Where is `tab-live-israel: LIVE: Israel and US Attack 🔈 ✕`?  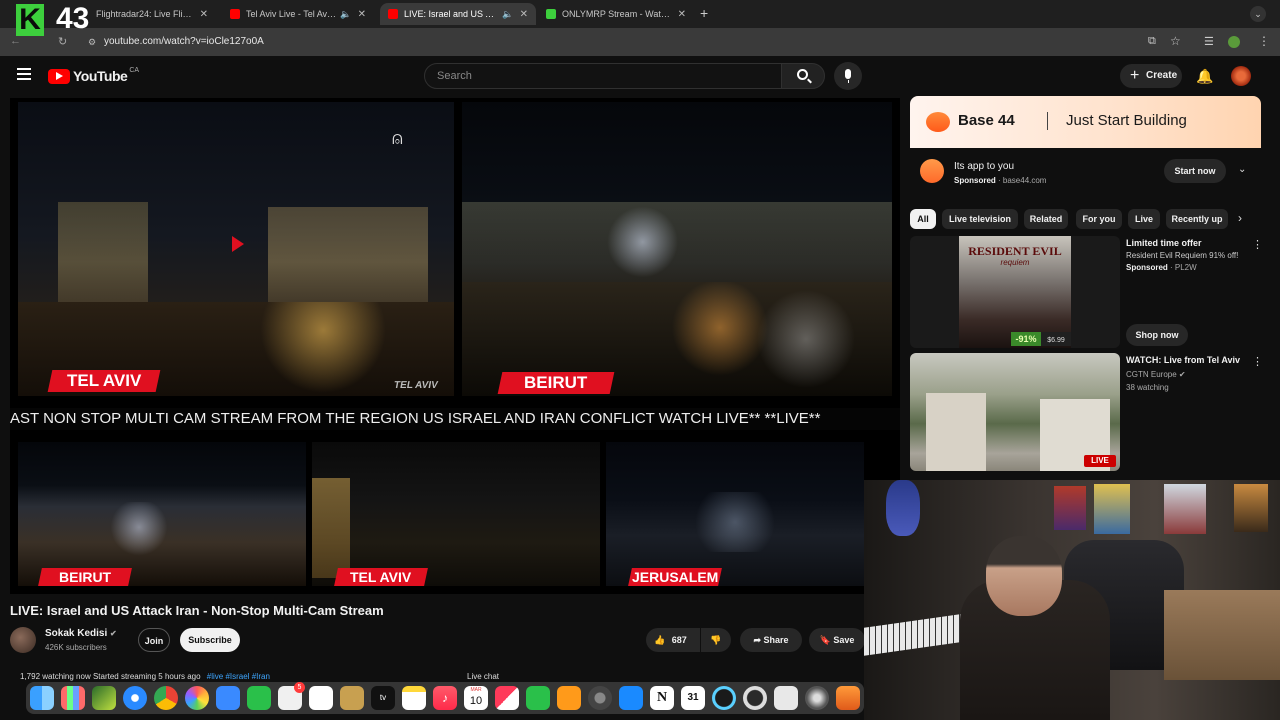
tab-live-israel: LIVE: Israel and US Attack 🔈 ✕ is located at coordinates (458, 14).